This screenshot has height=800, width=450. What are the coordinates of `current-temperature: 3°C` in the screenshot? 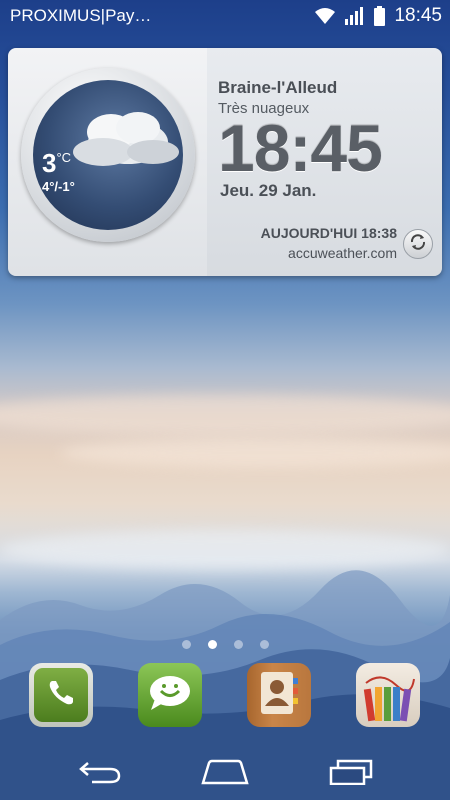 It's located at (57, 163).